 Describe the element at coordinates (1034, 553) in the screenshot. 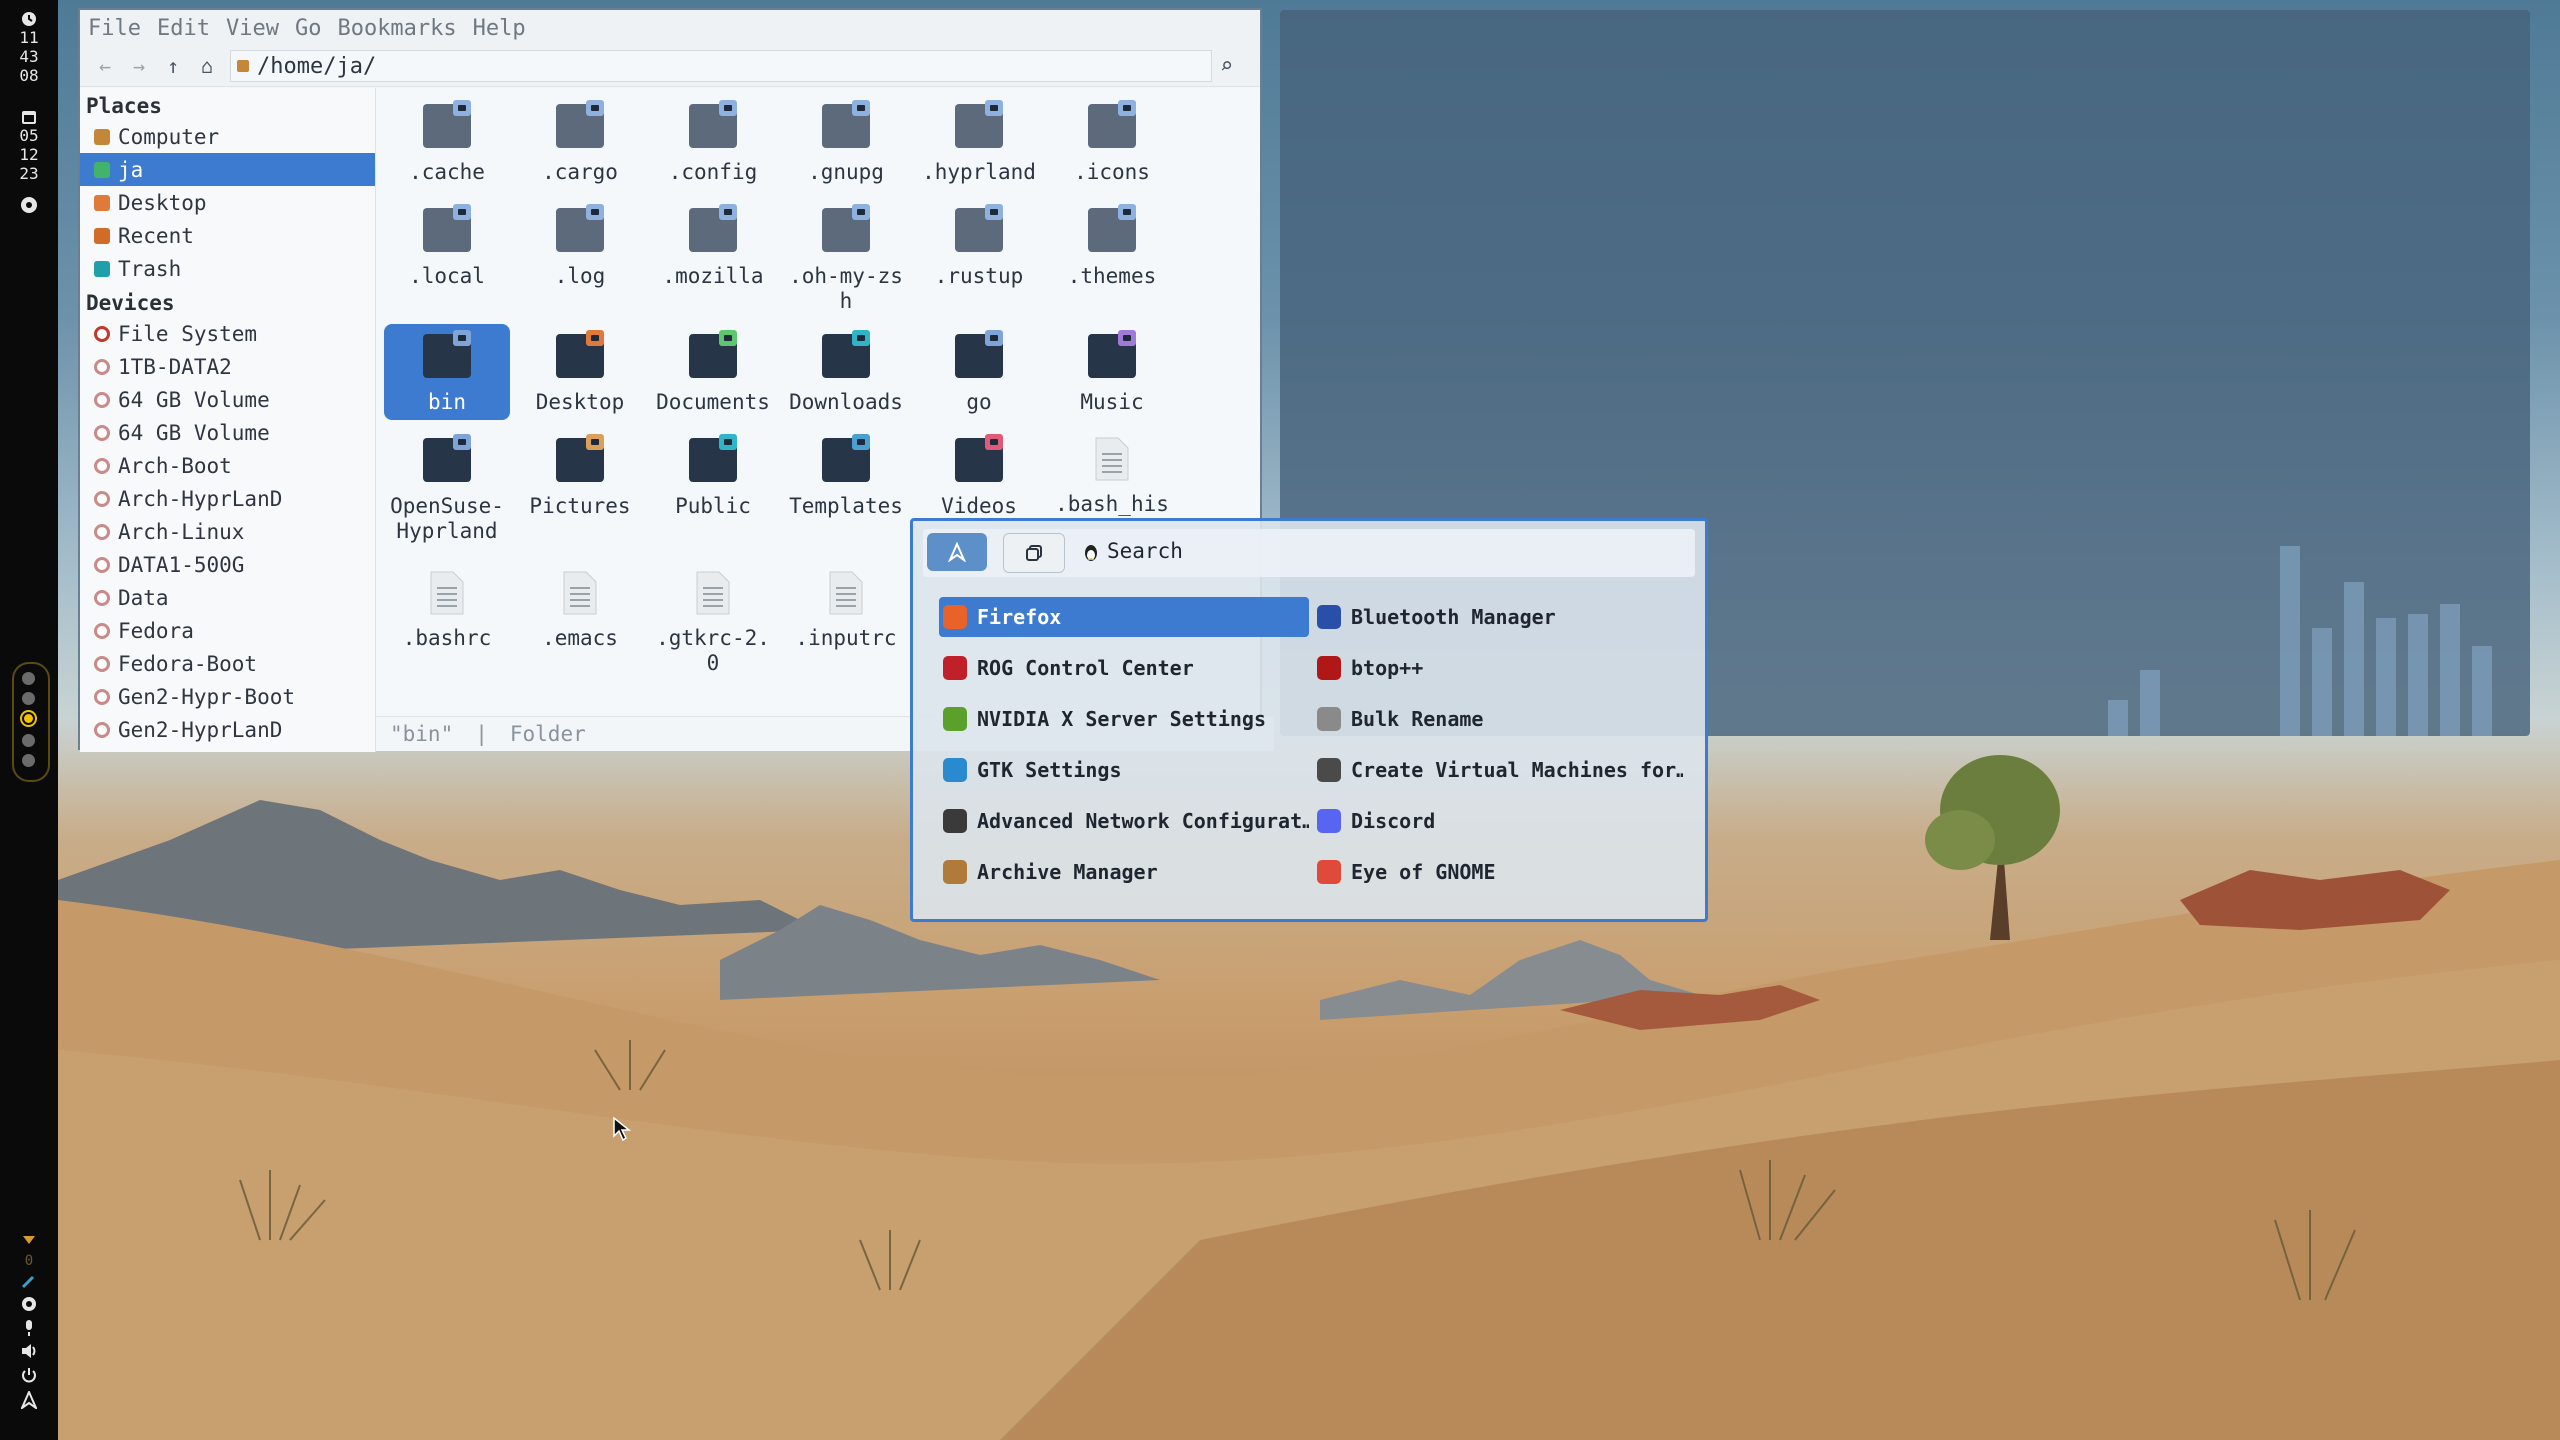

I see `windows-mode-tab` at that location.